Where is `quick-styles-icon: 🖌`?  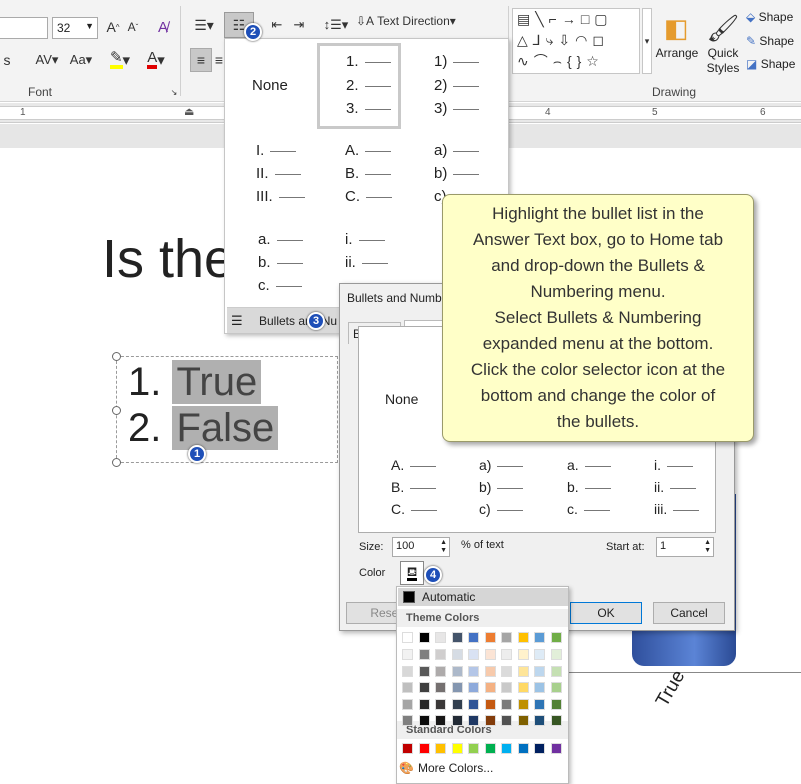 quick-styles-icon: 🖌 is located at coordinates (723, 28).